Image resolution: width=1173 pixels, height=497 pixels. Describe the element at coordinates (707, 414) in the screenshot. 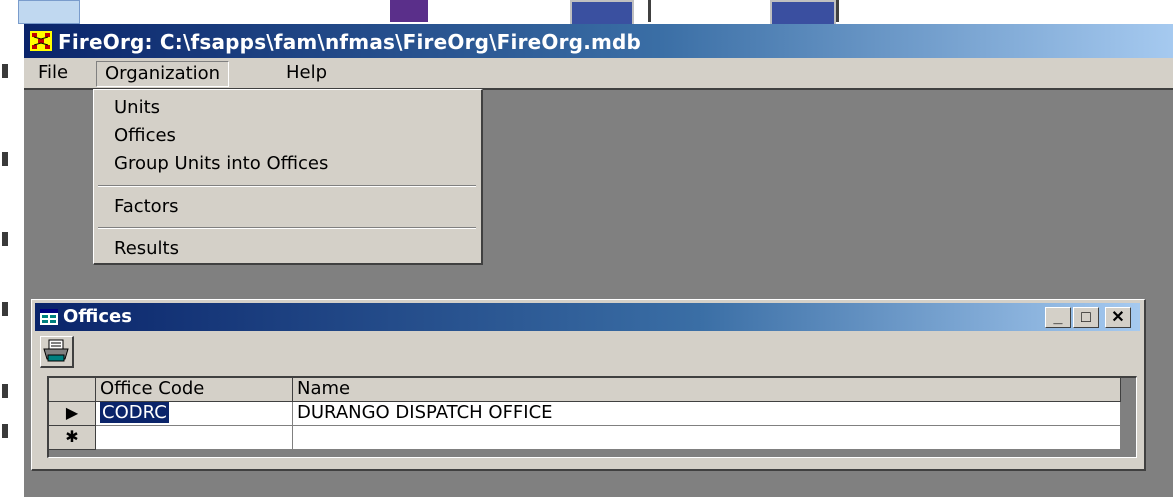

I see `cell-name: DURANGO DISPATCH OFFICE` at that location.